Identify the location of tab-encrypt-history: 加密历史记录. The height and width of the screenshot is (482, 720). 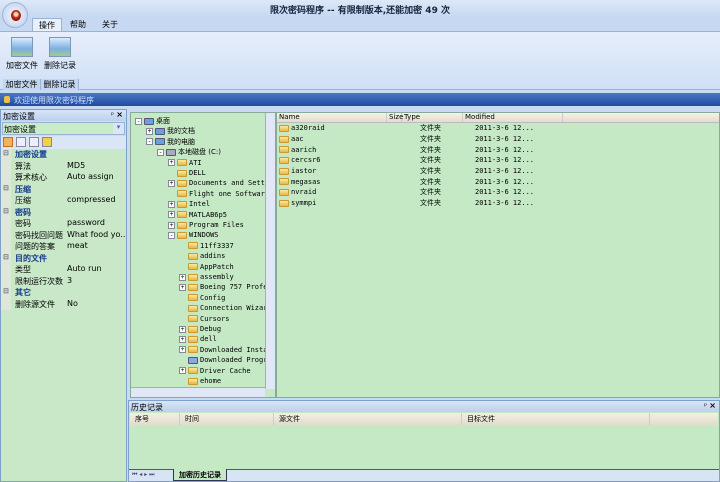
(200, 475).